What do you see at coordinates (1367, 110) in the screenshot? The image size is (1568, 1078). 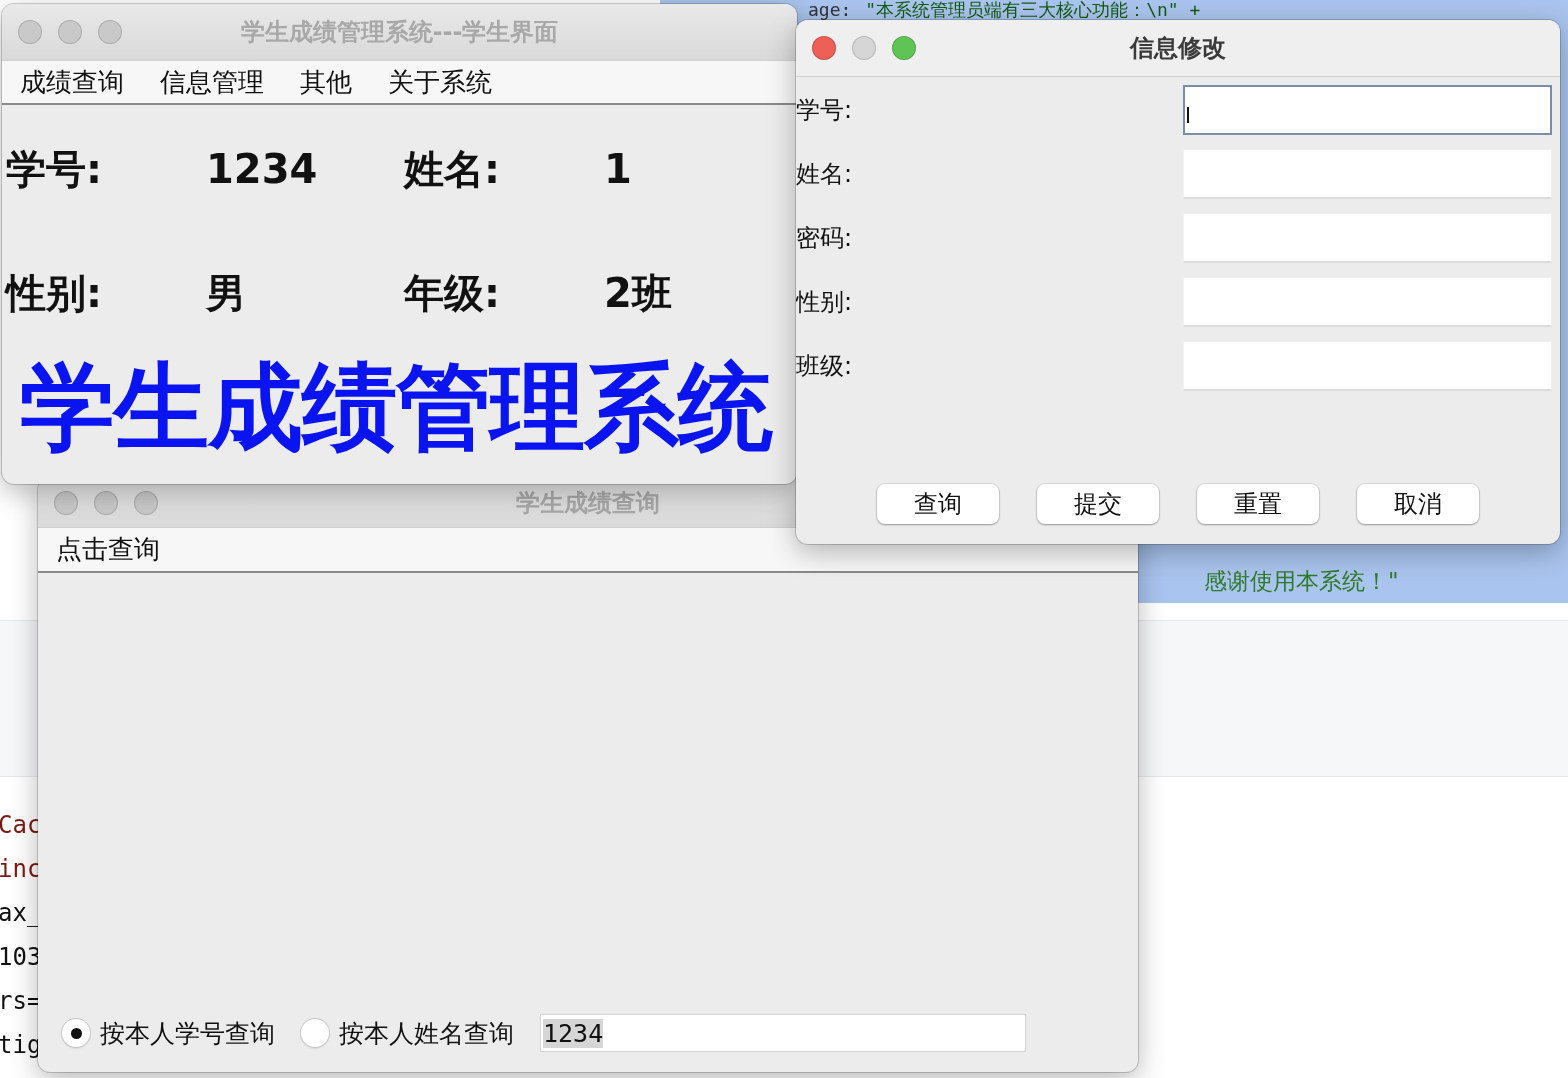 I see `input-field` at bounding box center [1367, 110].